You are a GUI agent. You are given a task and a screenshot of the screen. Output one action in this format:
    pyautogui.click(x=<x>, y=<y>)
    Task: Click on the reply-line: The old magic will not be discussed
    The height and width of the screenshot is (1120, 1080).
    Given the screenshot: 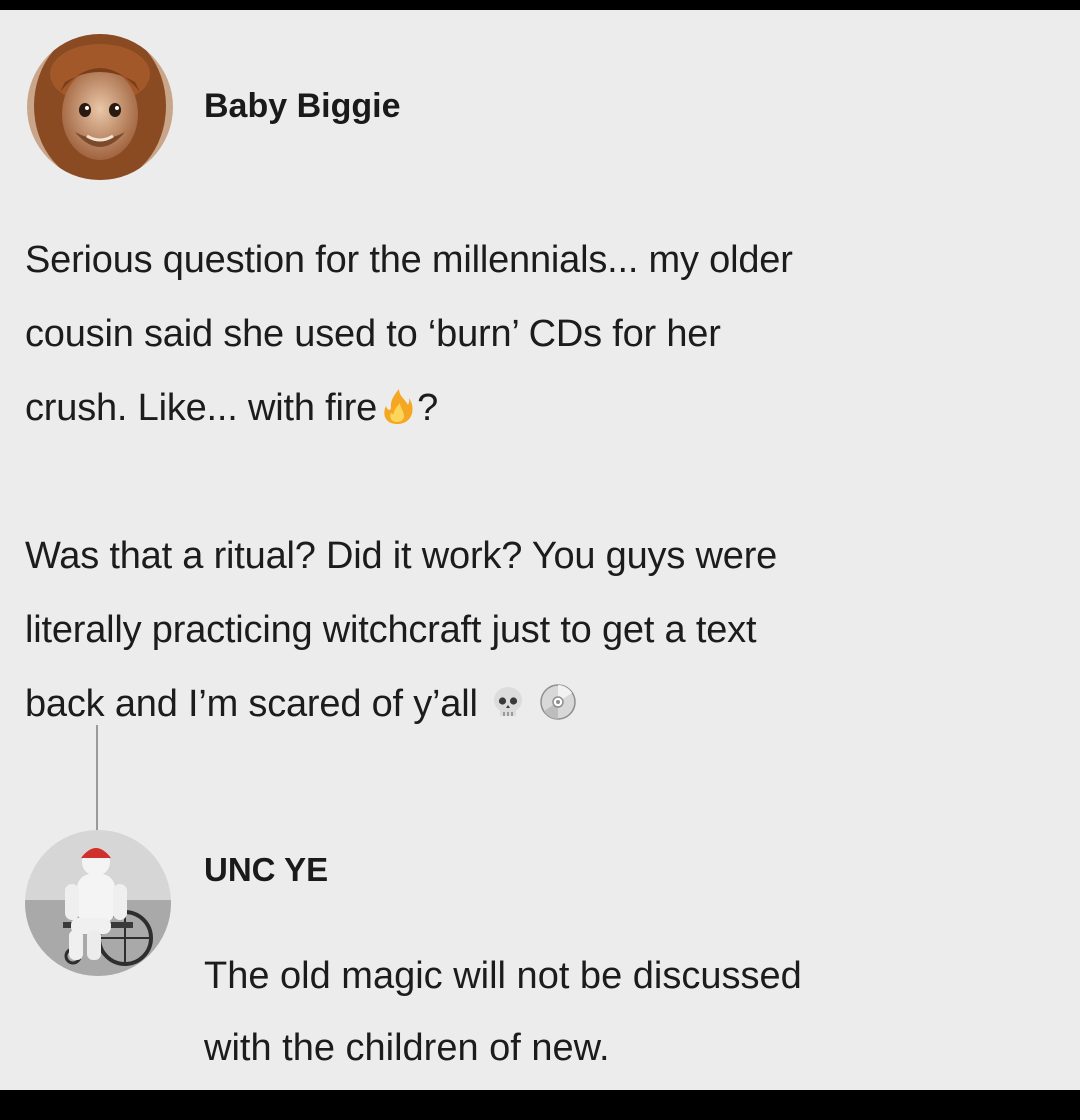 What is the action you would take?
    pyautogui.click(x=503, y=976)
    